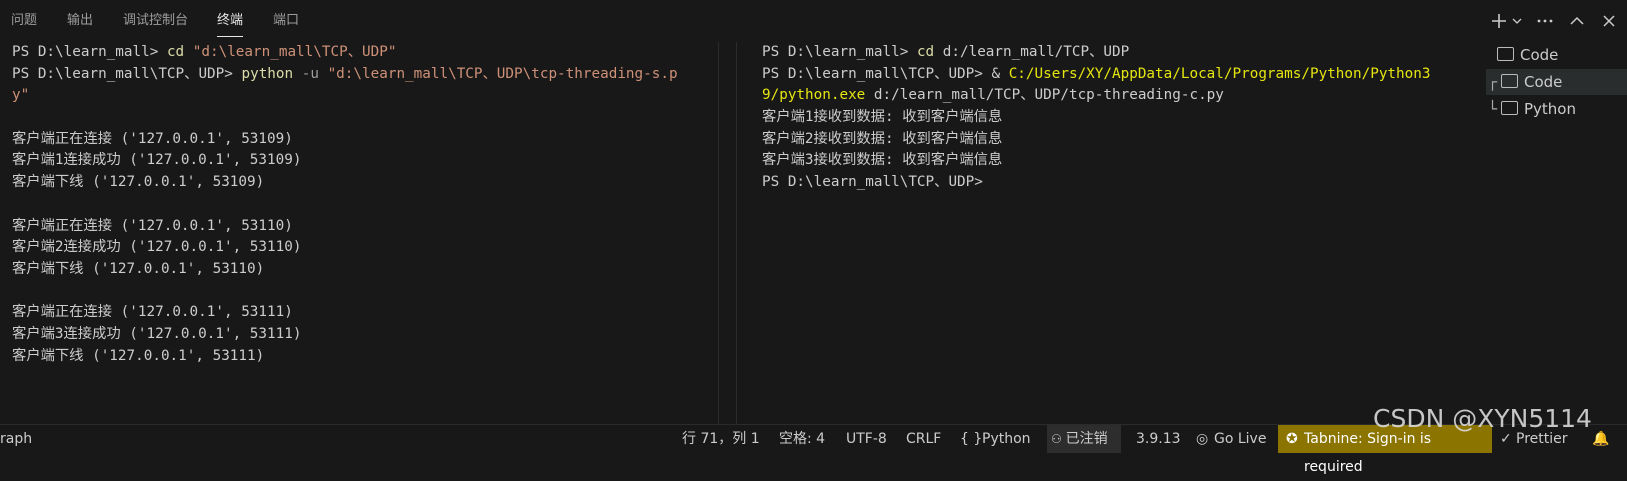  Describe the element at coordinates (267, 73) in the screenshot. I see `command: python` at that location.